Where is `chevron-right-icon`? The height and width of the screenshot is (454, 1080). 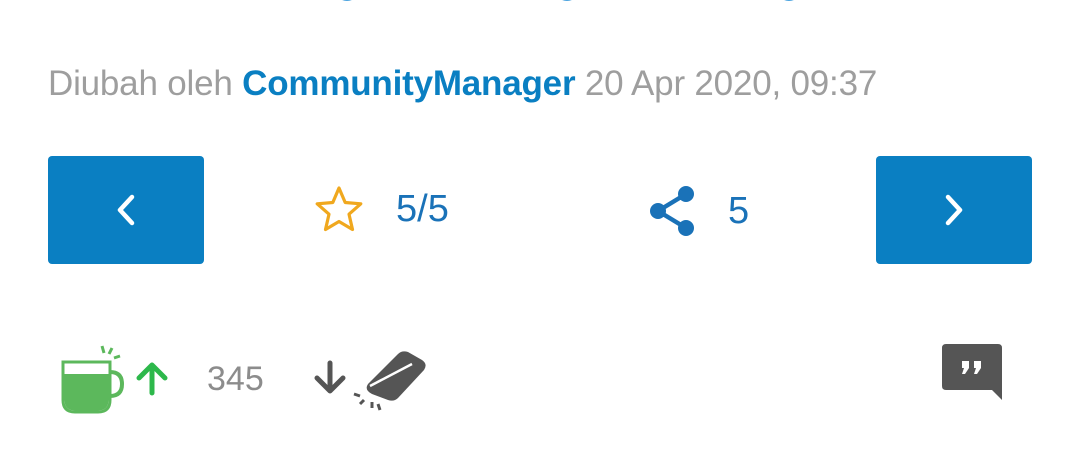 chevron-right-icon is located at coordinates (954, 210).